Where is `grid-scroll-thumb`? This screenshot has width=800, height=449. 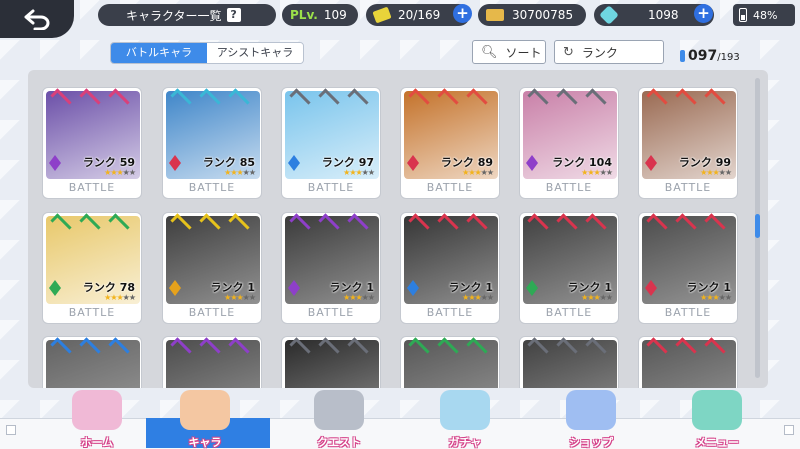 grid-scroll-thumb is located at coordinates (757, 226).